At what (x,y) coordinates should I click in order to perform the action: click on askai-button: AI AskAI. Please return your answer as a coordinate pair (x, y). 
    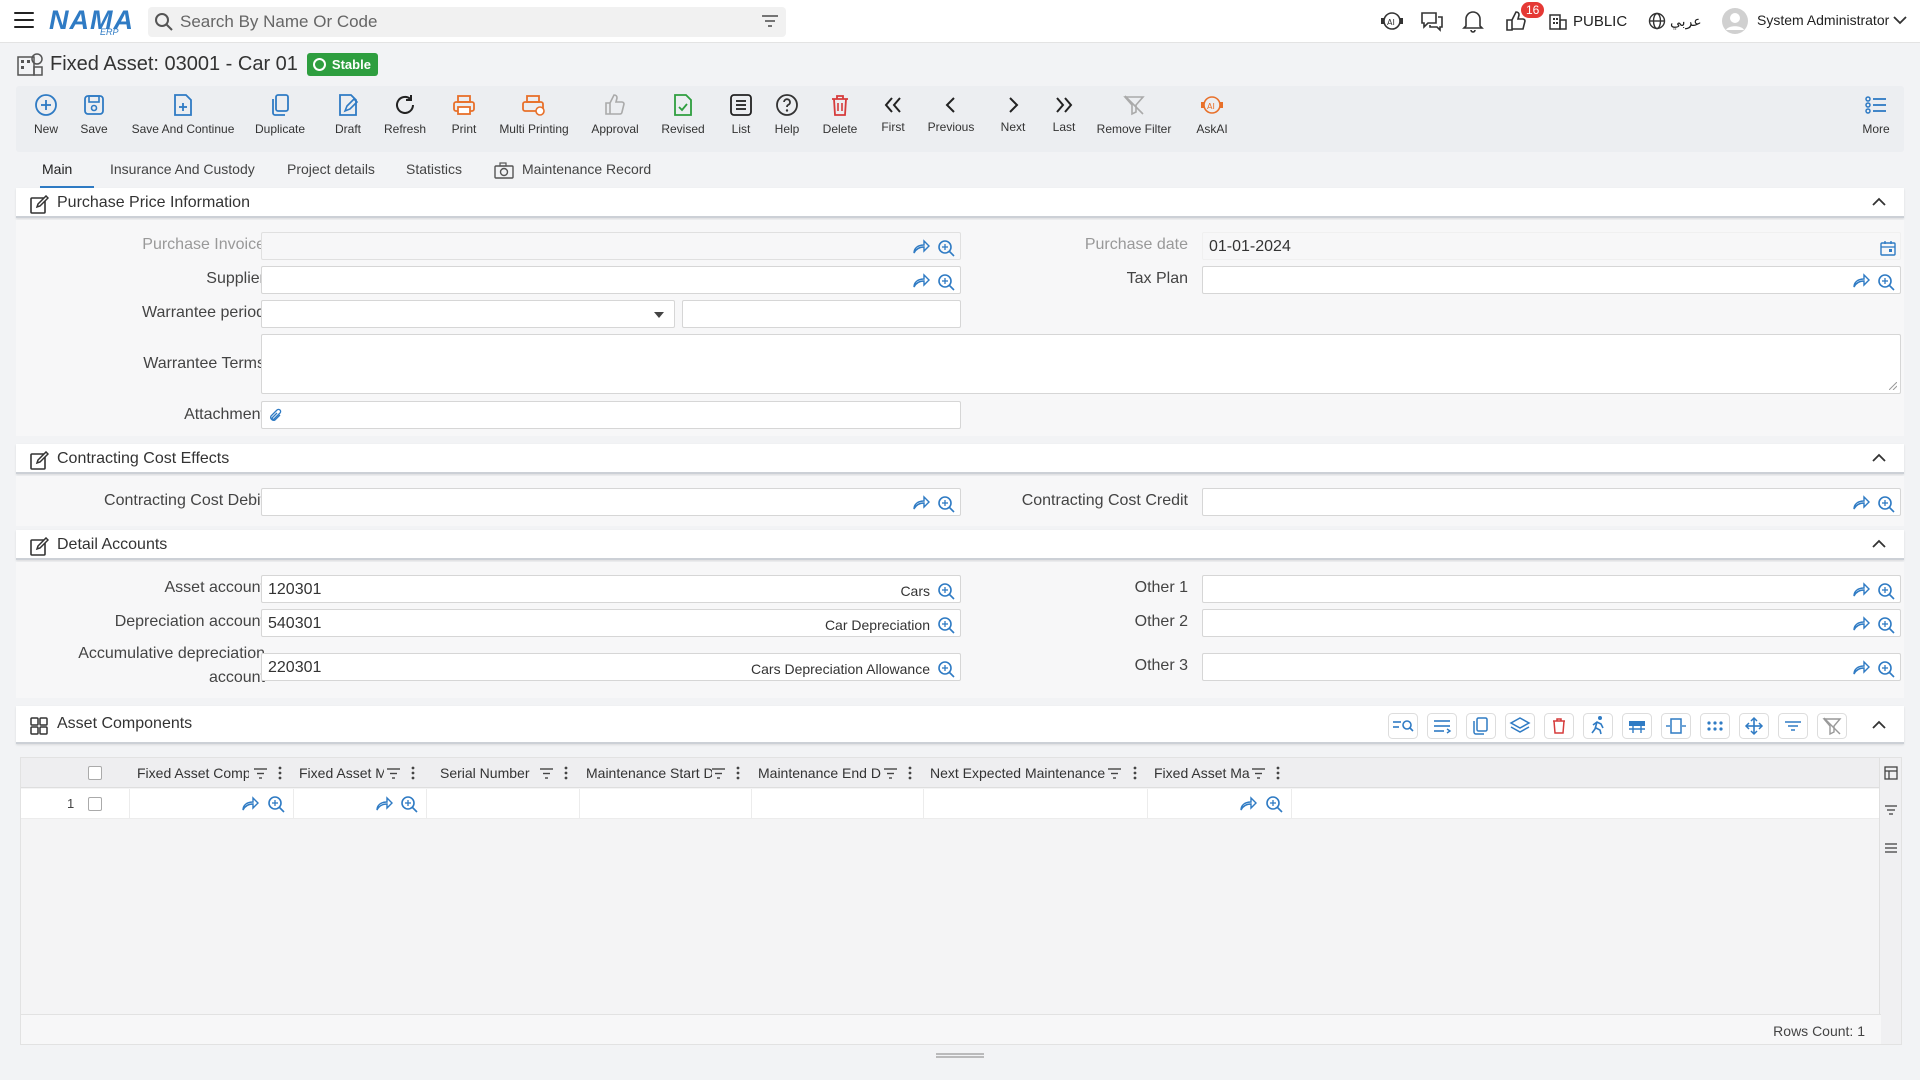
    Looking at the image, I should click on (1212, 120).